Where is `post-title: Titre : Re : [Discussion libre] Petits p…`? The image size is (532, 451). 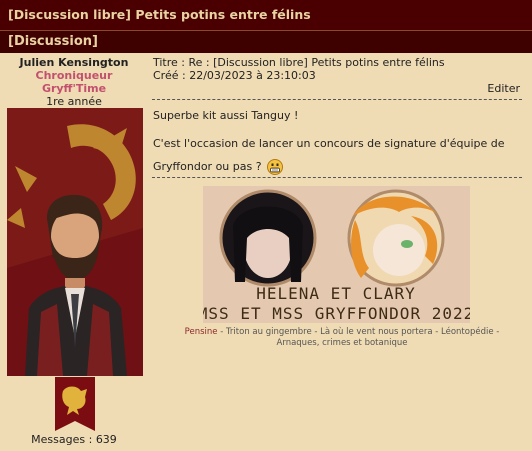 post-title: Titre : Re : [Discussion libre] Petits p… is located at coordinates (299, 62).